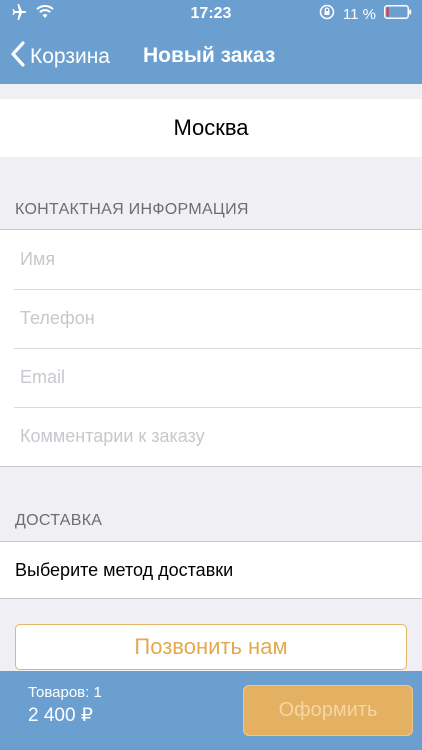 Image resolution: width=422 pixels, height=750 pixels. I want to click on items-count: Товаров: 1, so click(65, 692).